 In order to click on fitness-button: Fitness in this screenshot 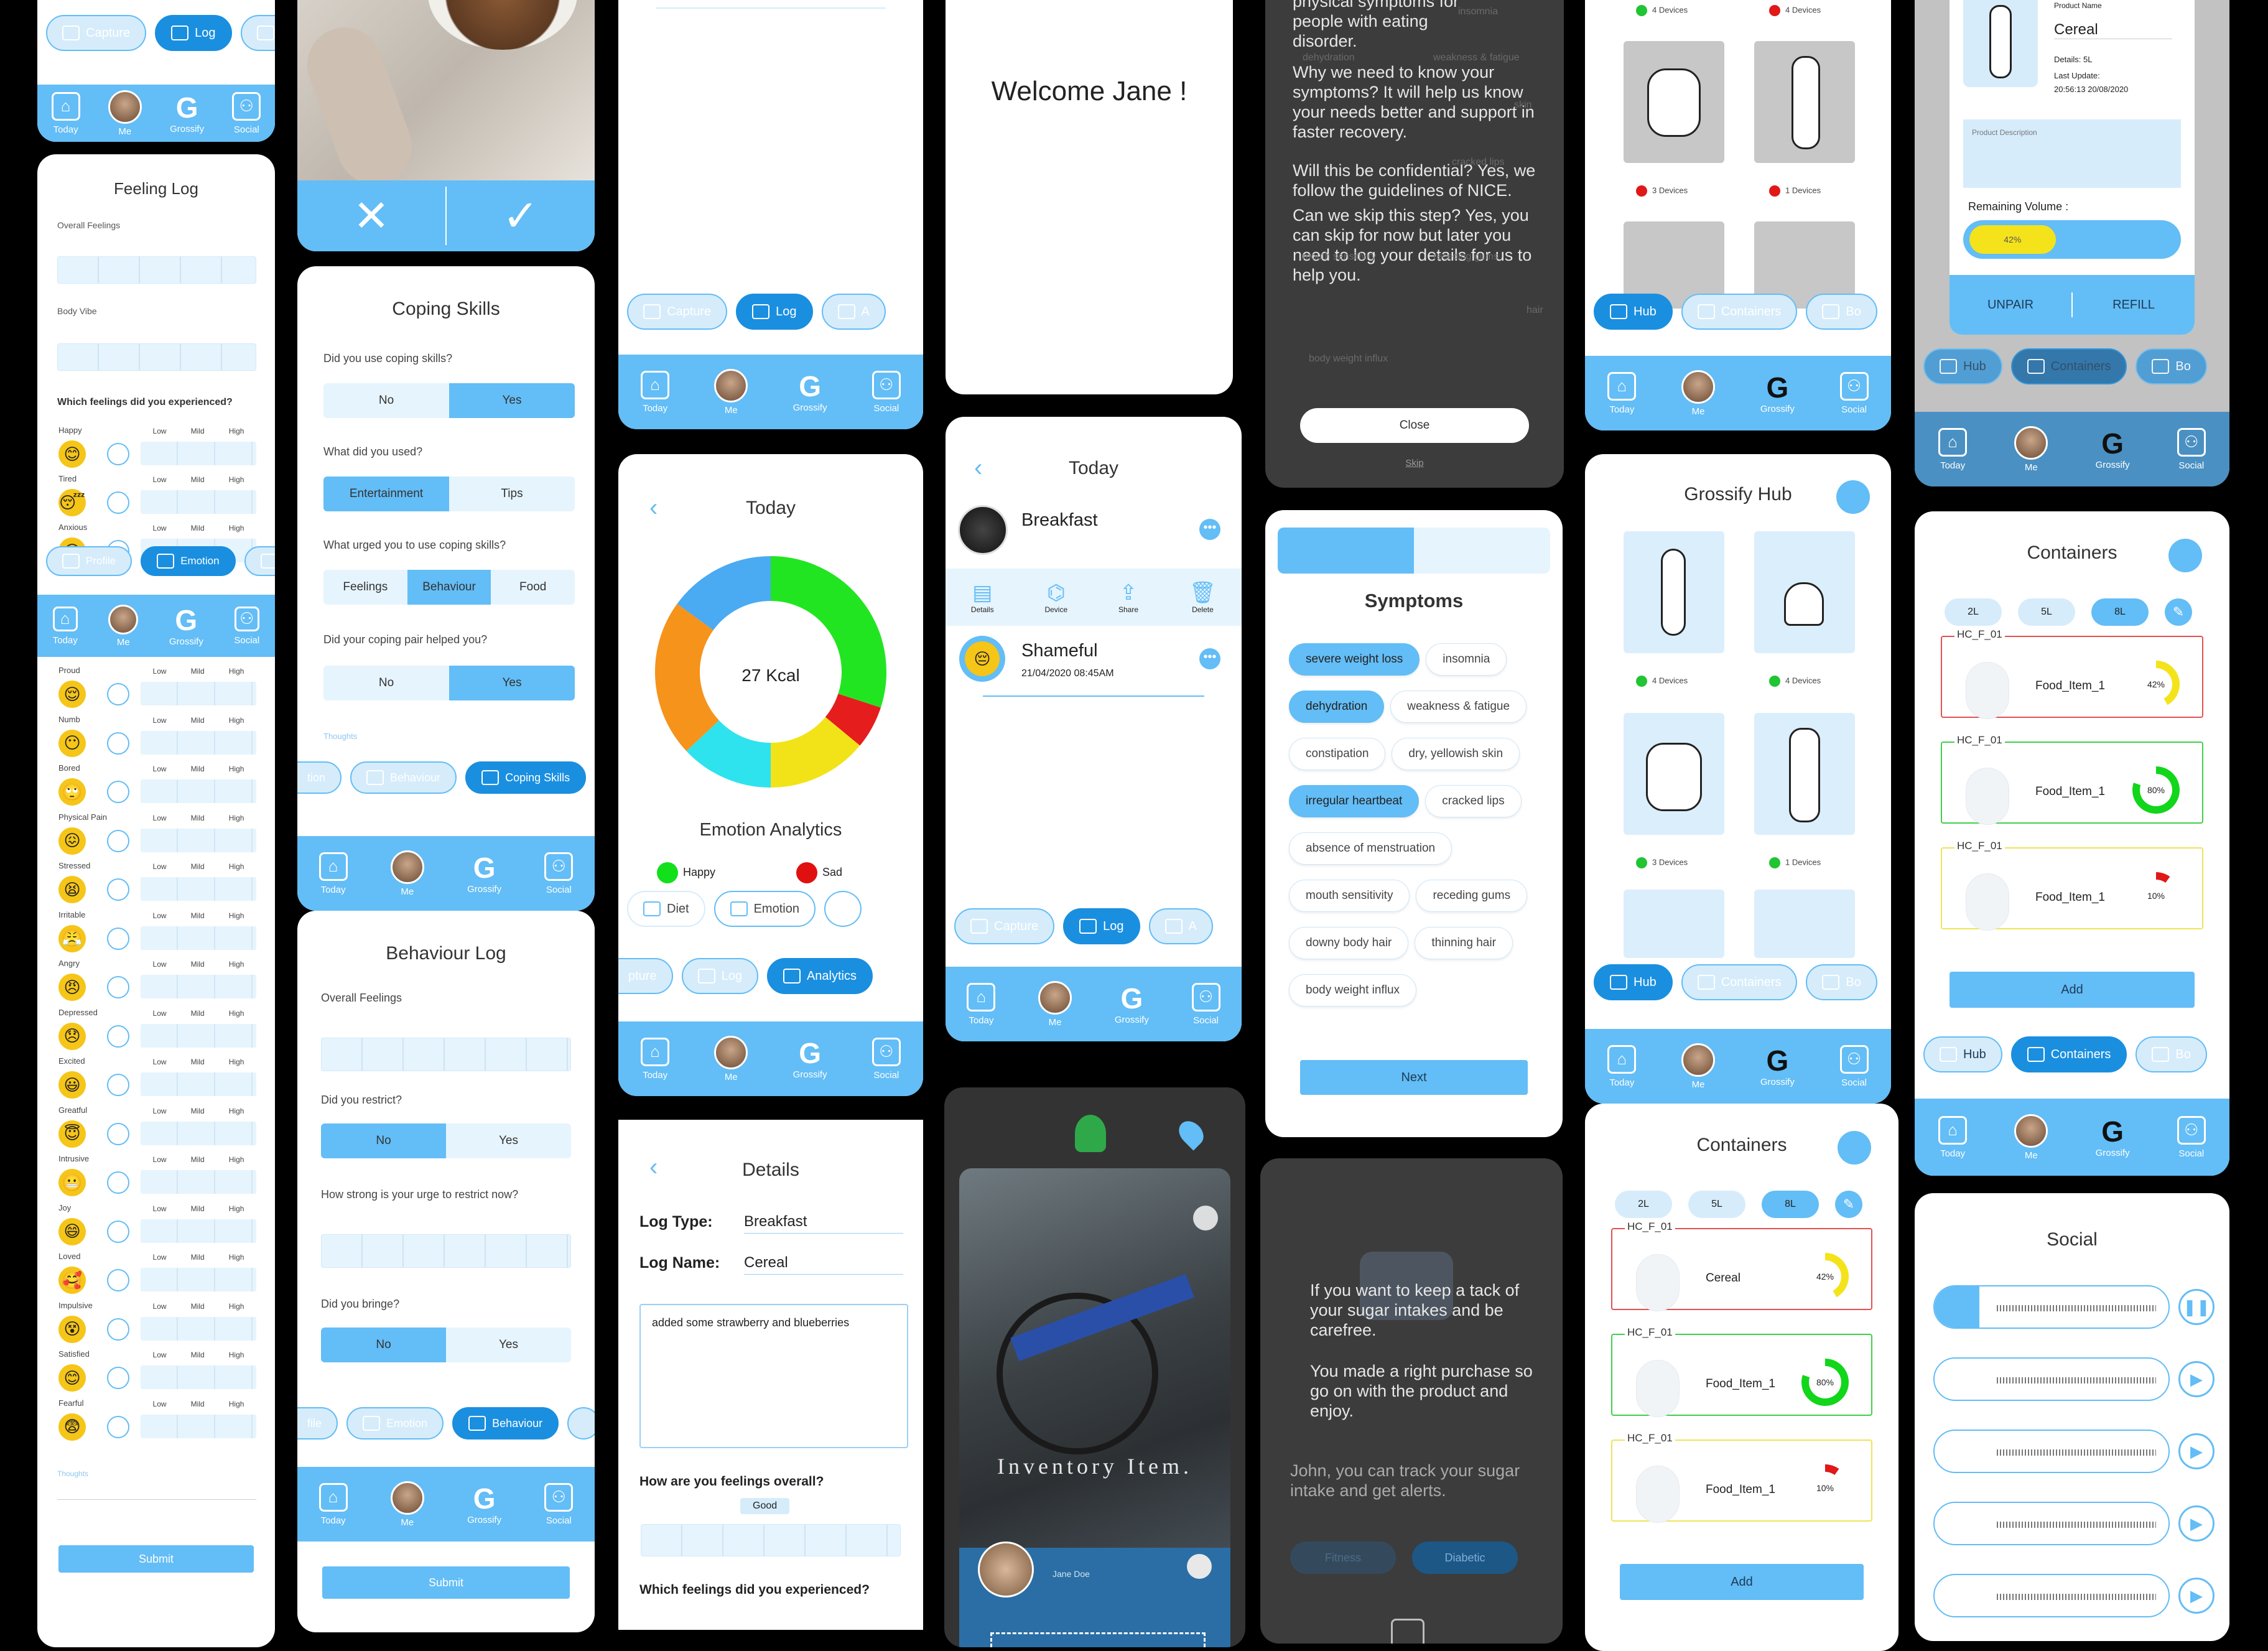, I will do `click(1343, 1558)`.